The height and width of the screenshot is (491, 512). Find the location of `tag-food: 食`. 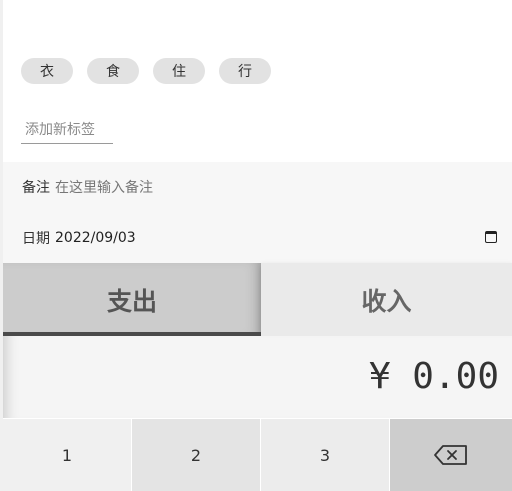

tag-food: 食 is located at coordinates (113, 71).